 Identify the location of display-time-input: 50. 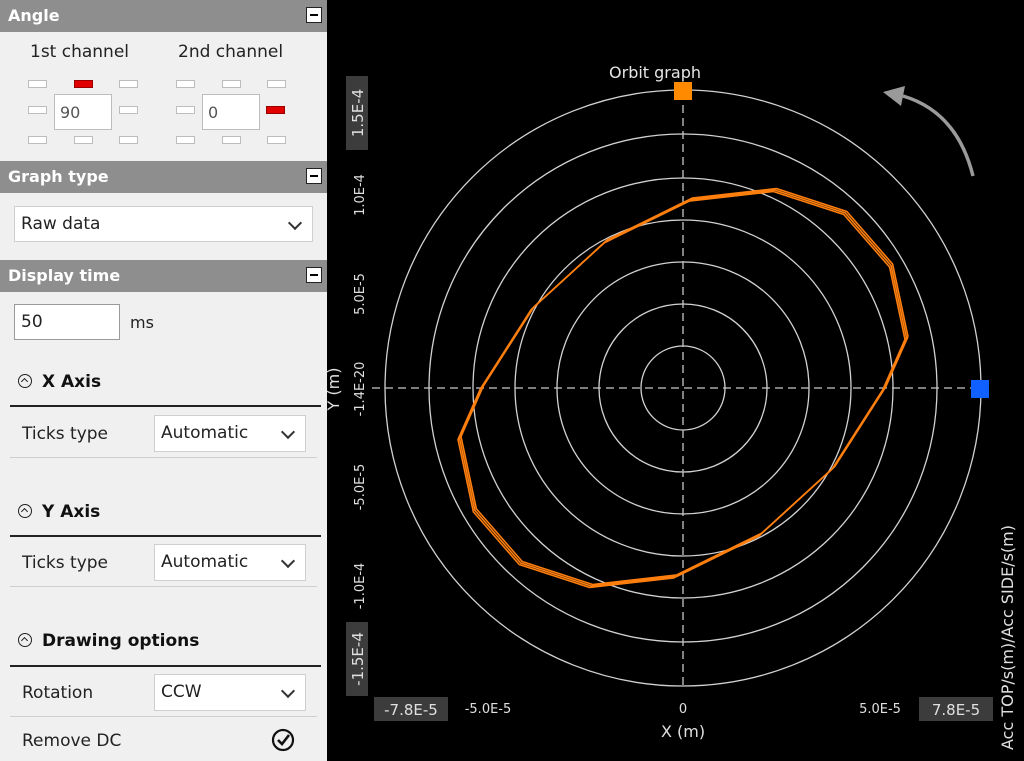
(67, 322).